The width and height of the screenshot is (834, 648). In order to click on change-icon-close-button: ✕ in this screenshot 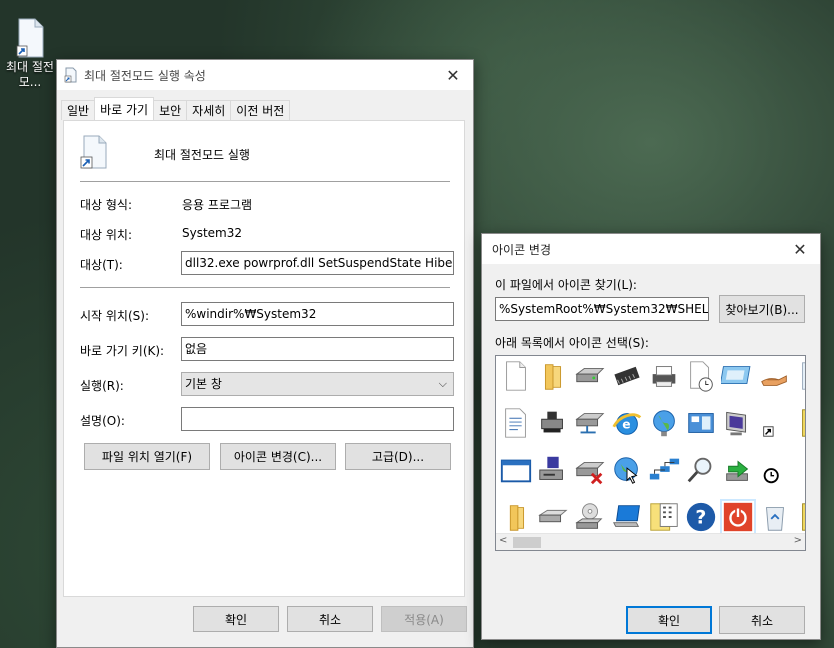, I will do `click(800, 249)`.